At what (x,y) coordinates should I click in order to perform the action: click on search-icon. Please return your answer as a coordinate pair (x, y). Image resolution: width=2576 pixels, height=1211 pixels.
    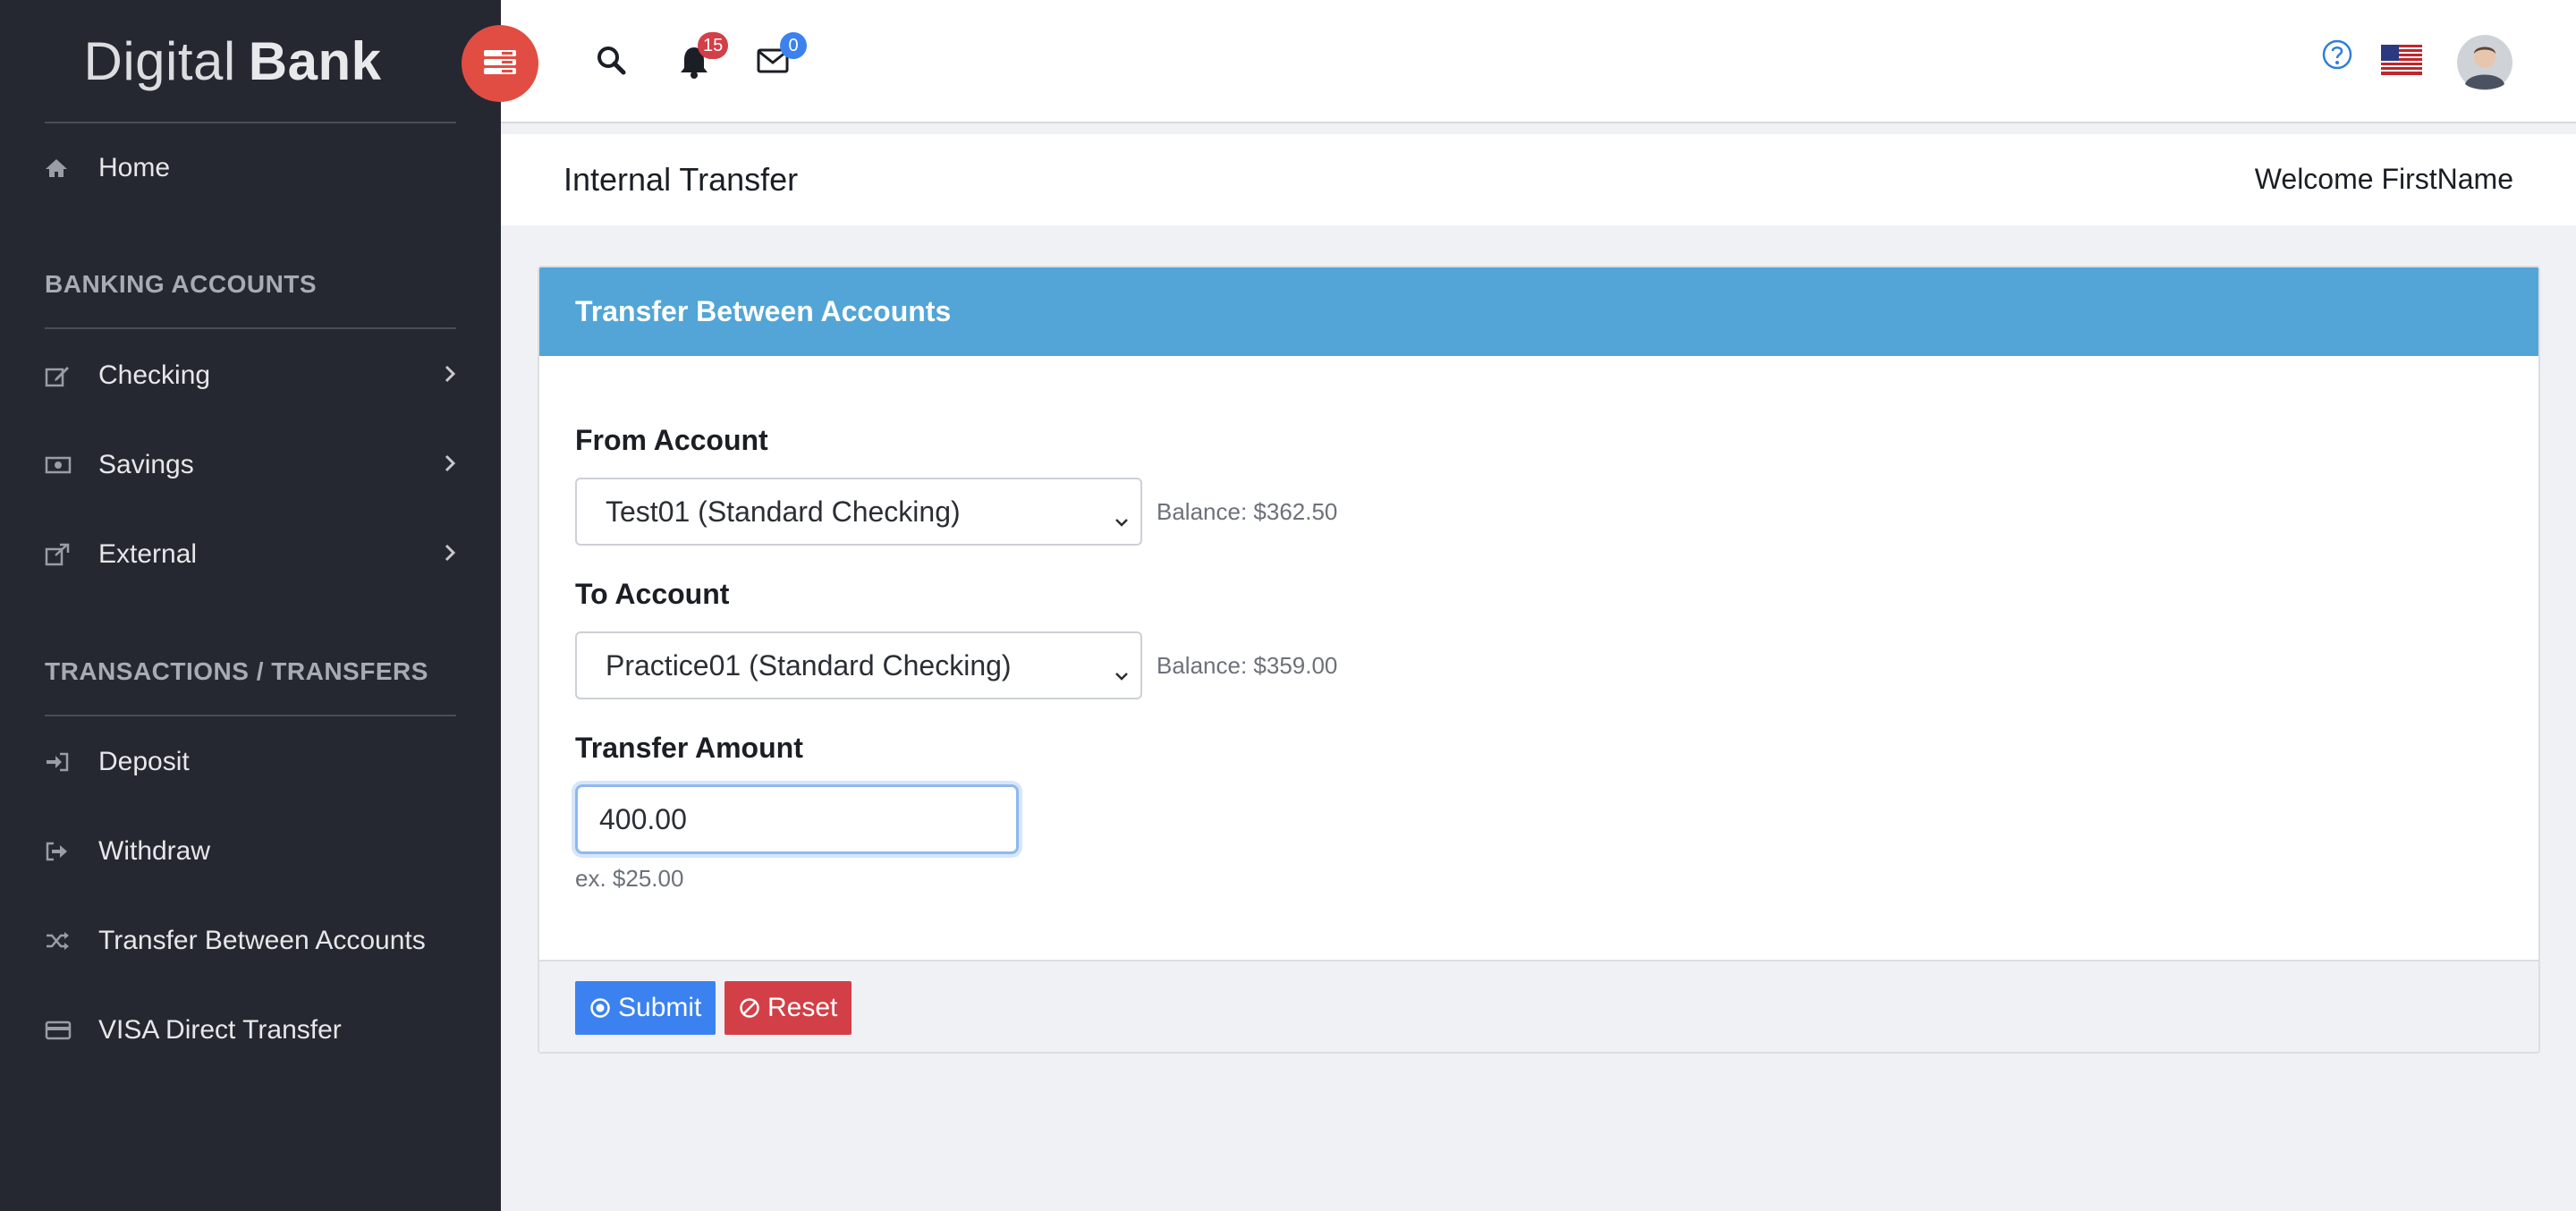
    Looking at the image, I should click on (611, 62).